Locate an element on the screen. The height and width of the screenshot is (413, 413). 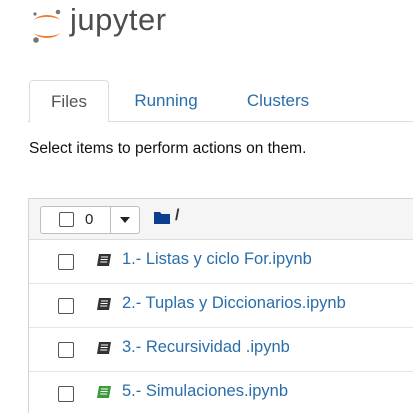
file-row: 2.- Tuplas y Diccionarios.ipynb is located at coordinates (221, 306).